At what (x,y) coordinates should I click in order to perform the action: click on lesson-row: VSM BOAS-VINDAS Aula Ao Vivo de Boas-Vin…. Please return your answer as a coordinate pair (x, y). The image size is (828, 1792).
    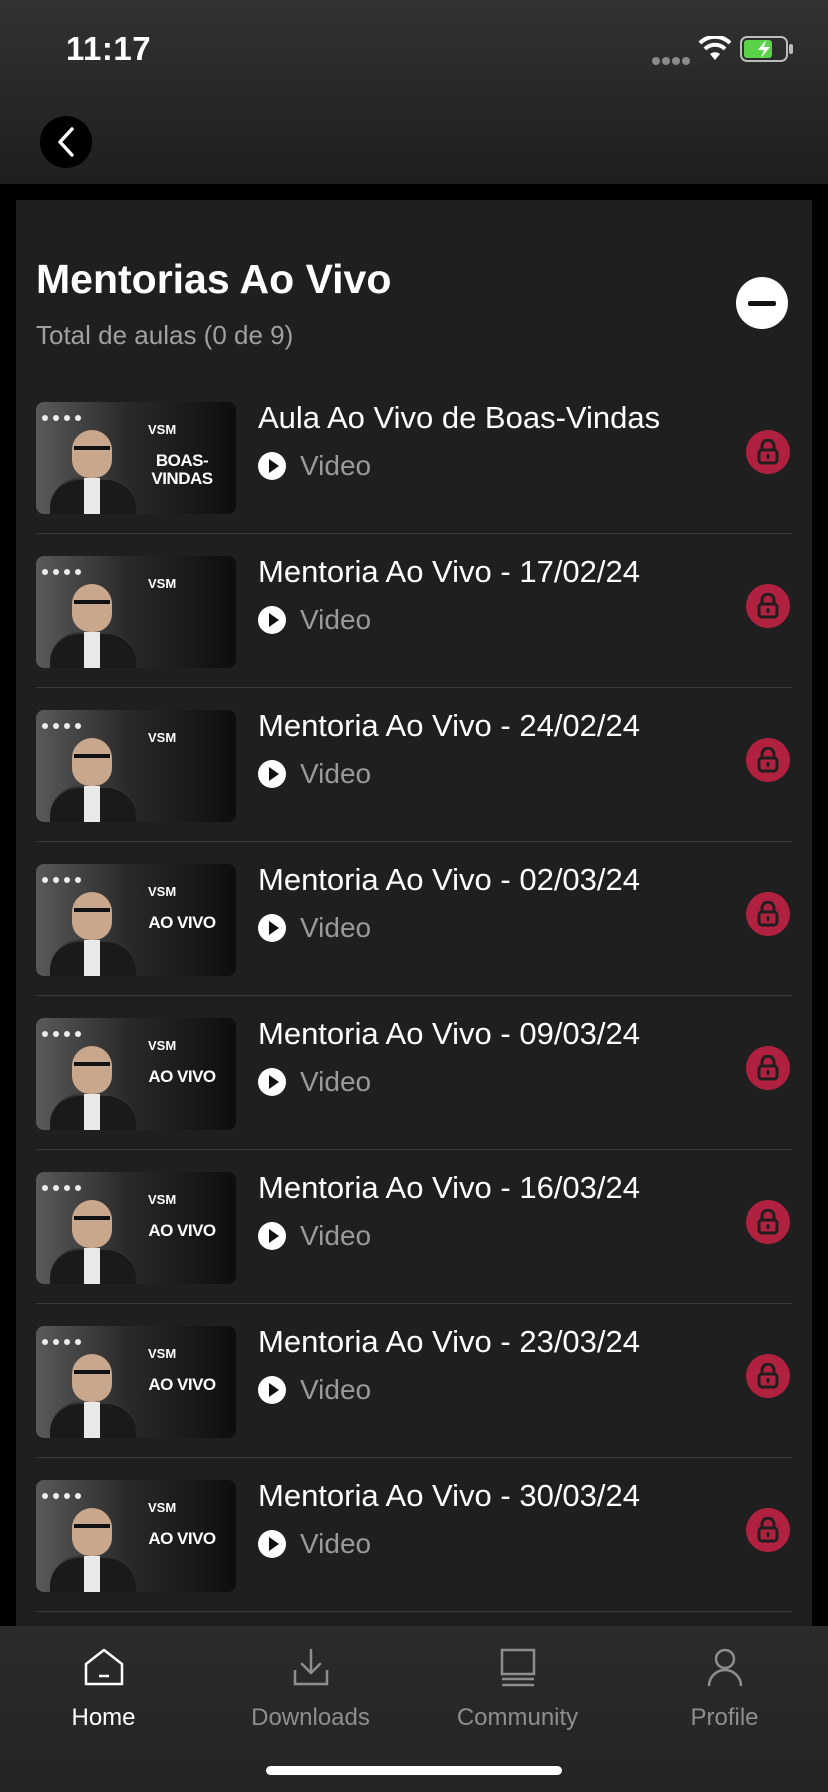
    Looking at the image, I should click on (414, 457).